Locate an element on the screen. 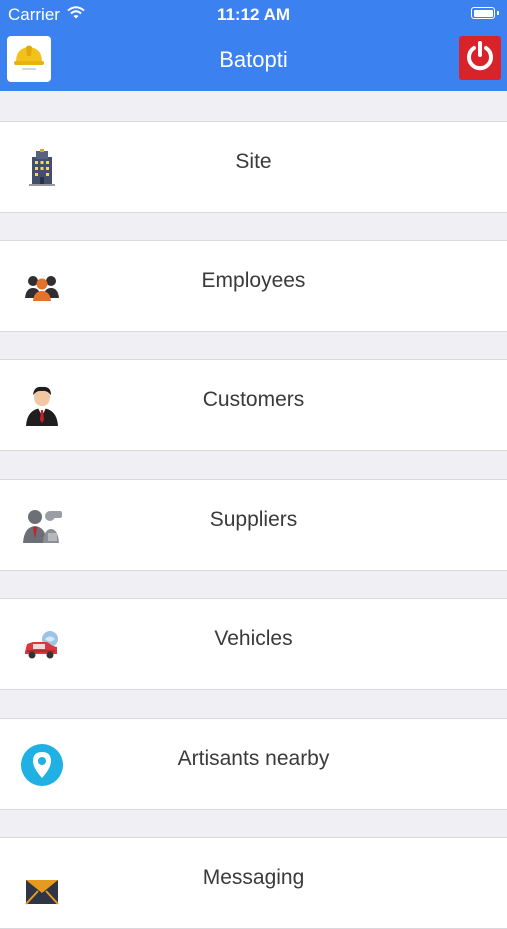  app-header: Carrier 11:12 AM Batopti is located at coordinates (253, 45).